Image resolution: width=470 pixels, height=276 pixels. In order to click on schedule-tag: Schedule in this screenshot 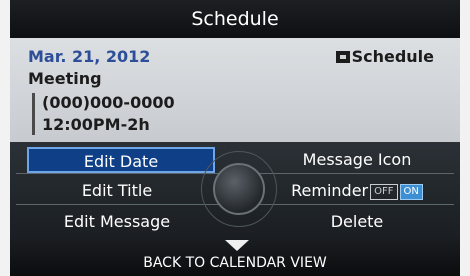, I will do `click(384, 56)`.